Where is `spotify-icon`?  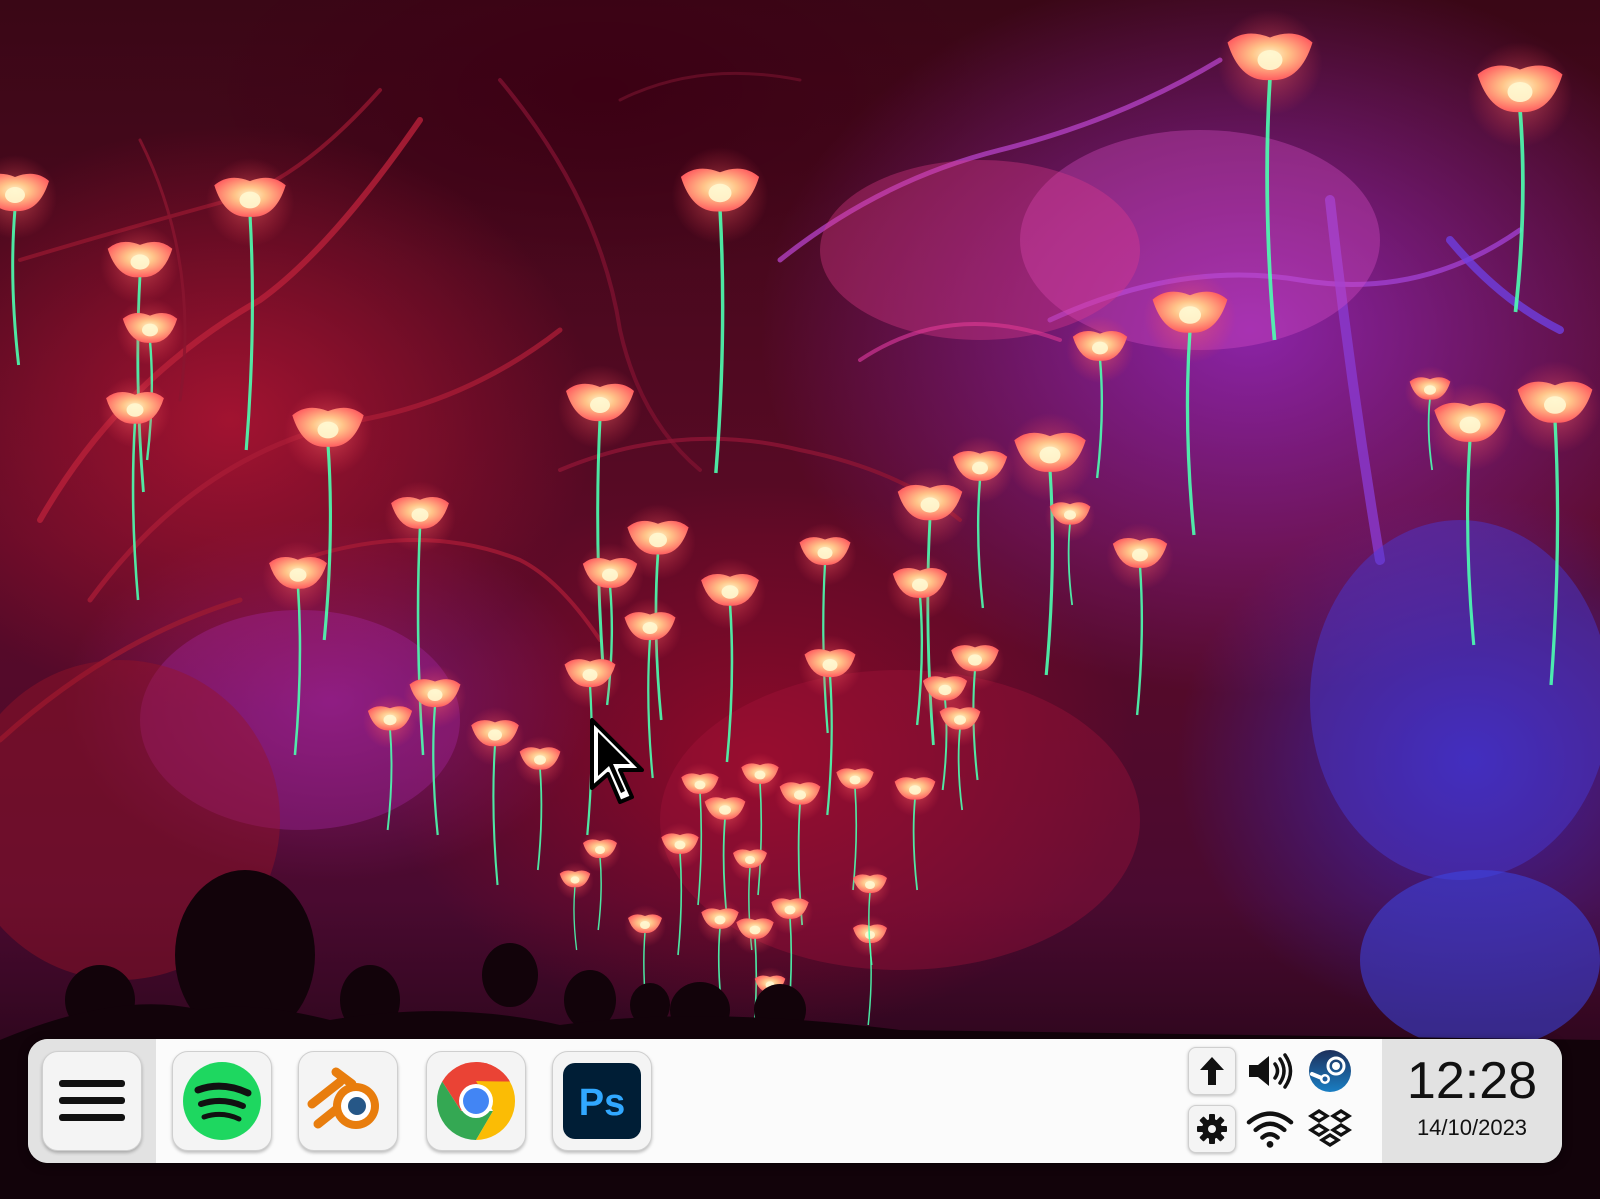
spotify-icon is located at coordinates (222, 1101).